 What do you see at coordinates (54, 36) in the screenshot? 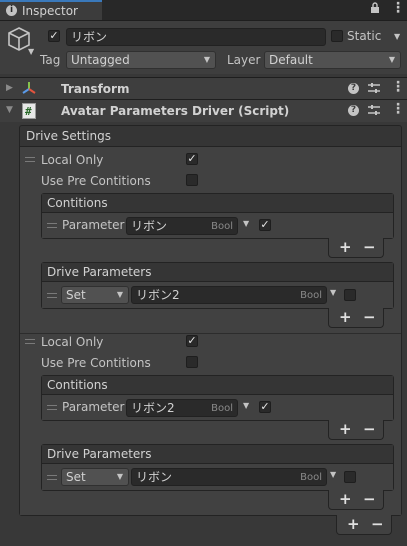
I see `active-checkbox: ✓` at bounding box center [54, 36].